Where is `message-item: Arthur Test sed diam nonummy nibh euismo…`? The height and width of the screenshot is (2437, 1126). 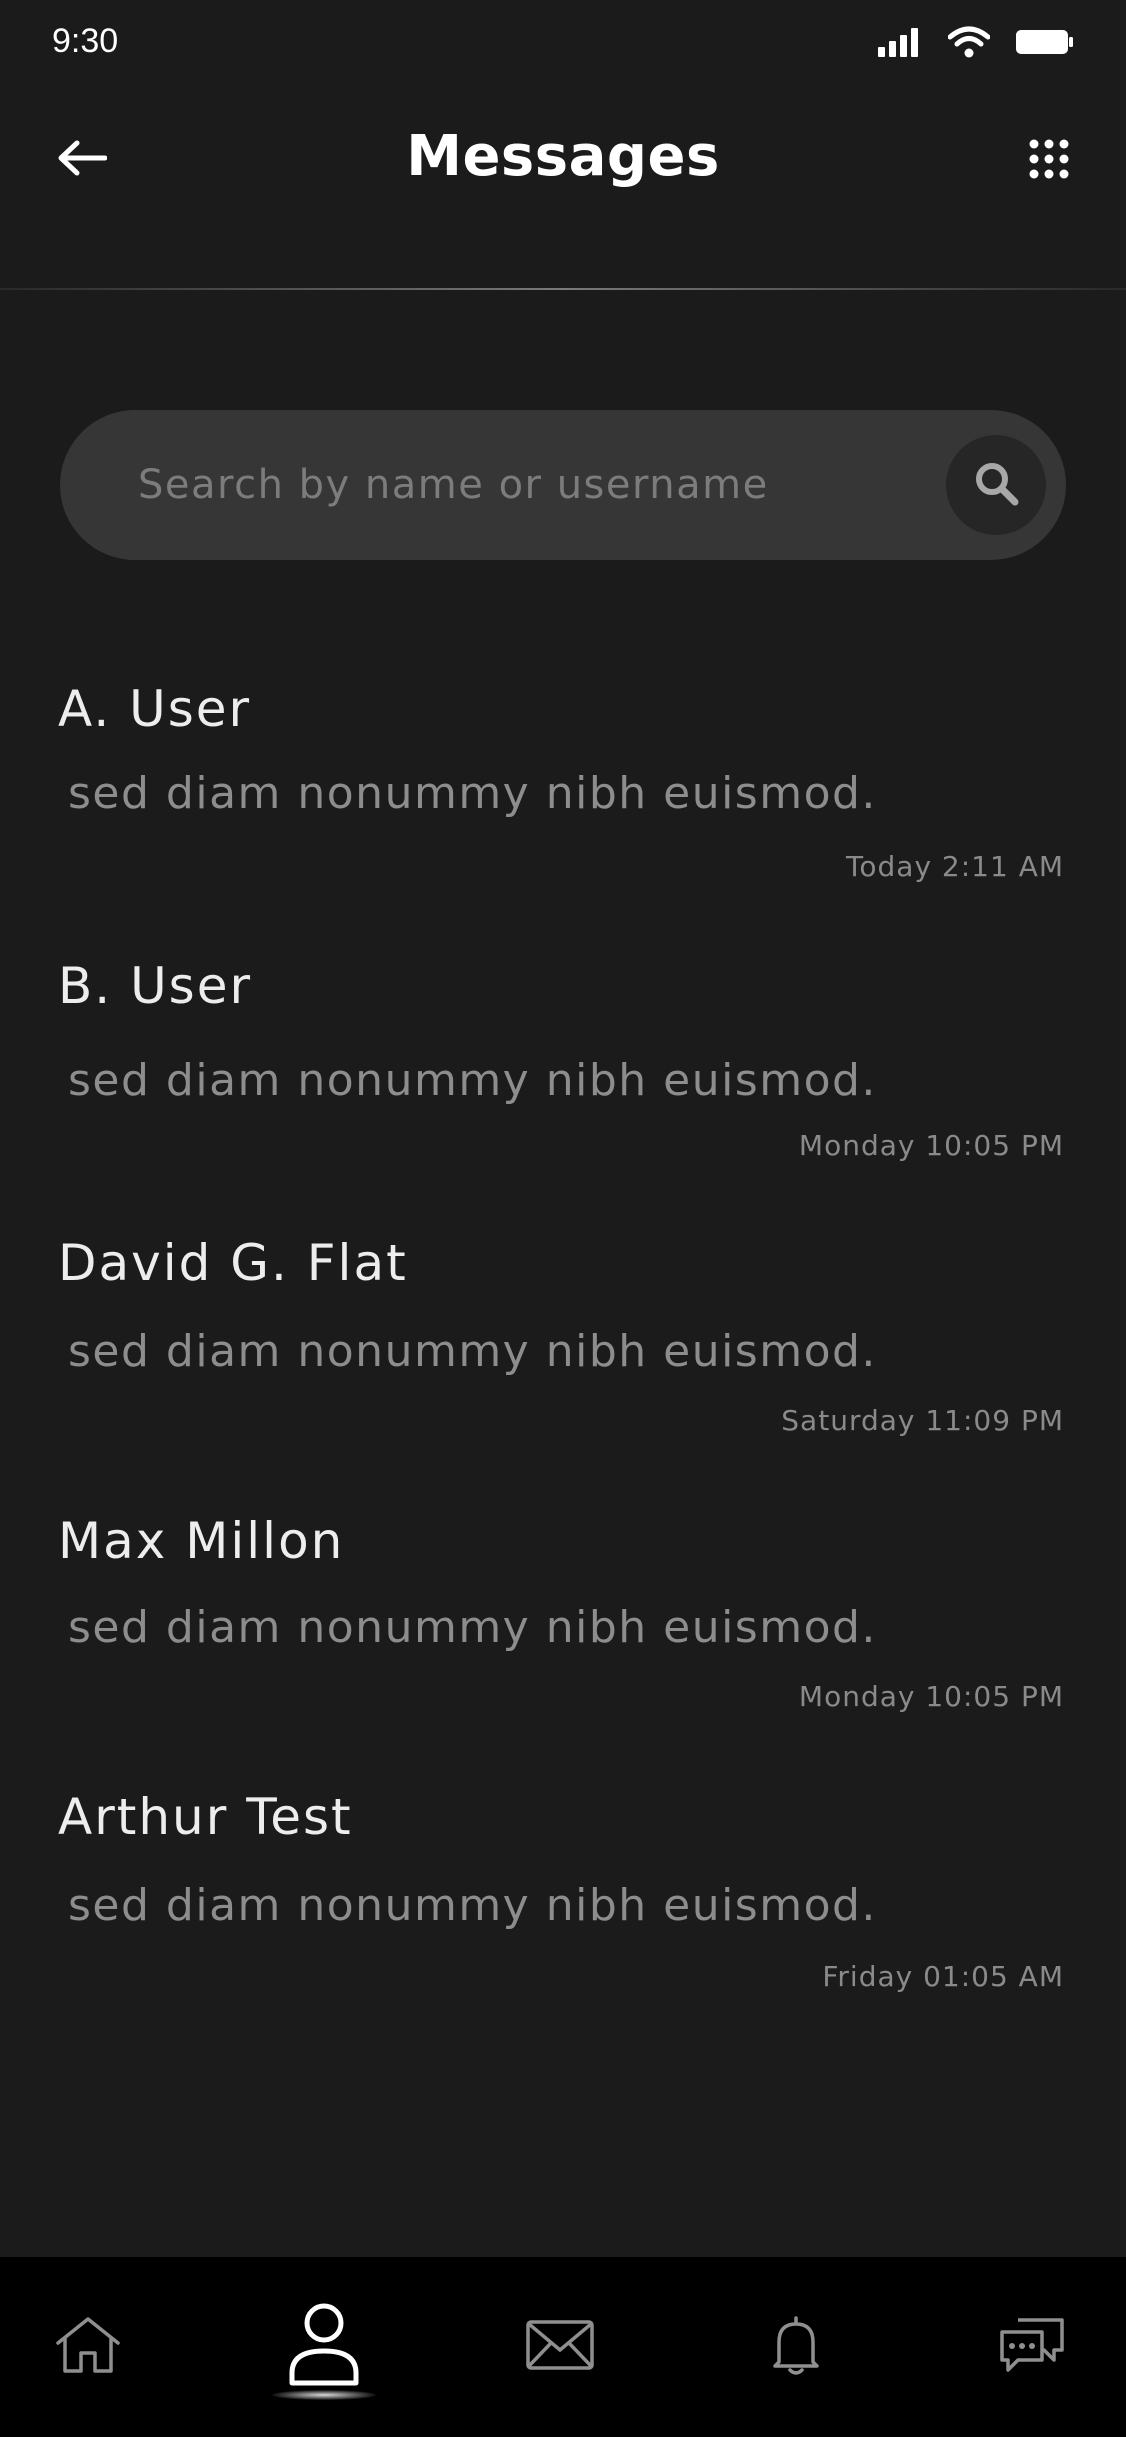
message-item: Arthur Test sed diam nonummy nibh euismo… is located at coordinates (563, 1903).